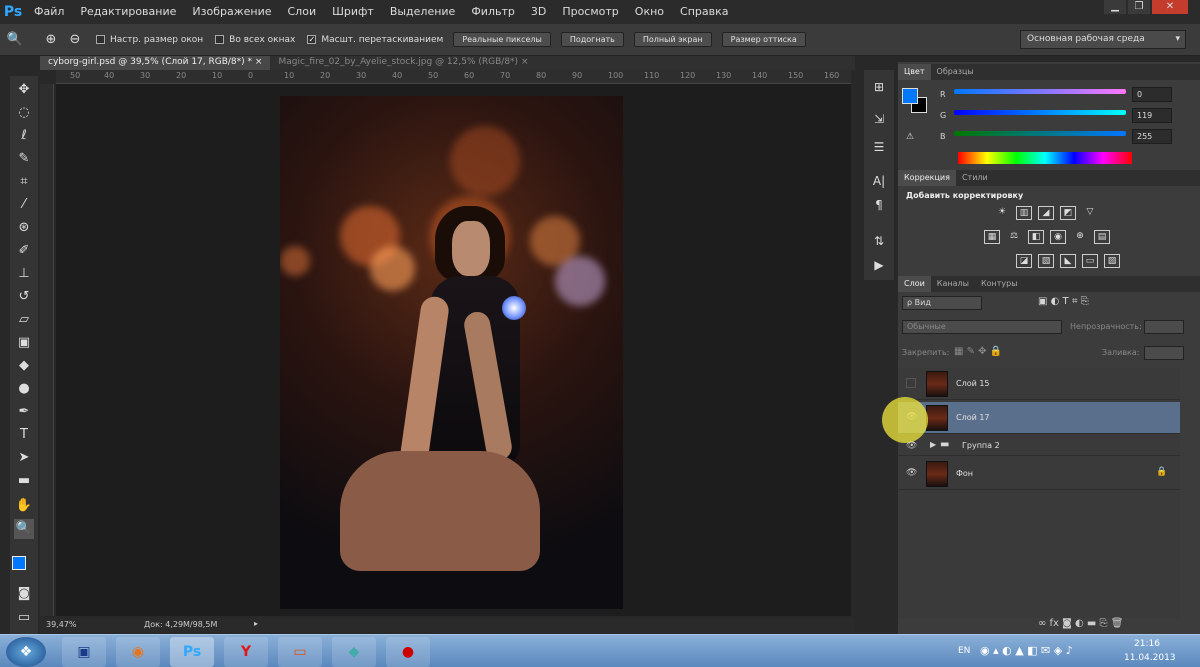 The height and width of the screenshot is (667, 1200). What do you see at coordinates (1046, 261) in the screenshot?
I see `posterize-icon: ▧` at bounding box center [1046, 261].